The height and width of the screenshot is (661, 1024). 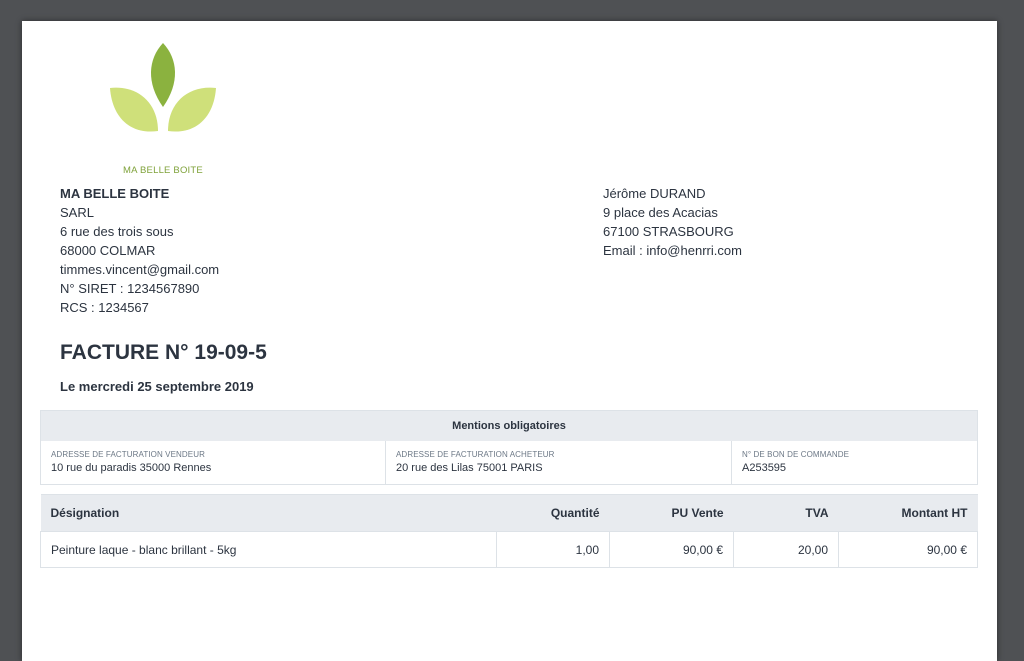 I want to click on buyer-city: 67100 STRASBOURG, so click(x=668, y=231).